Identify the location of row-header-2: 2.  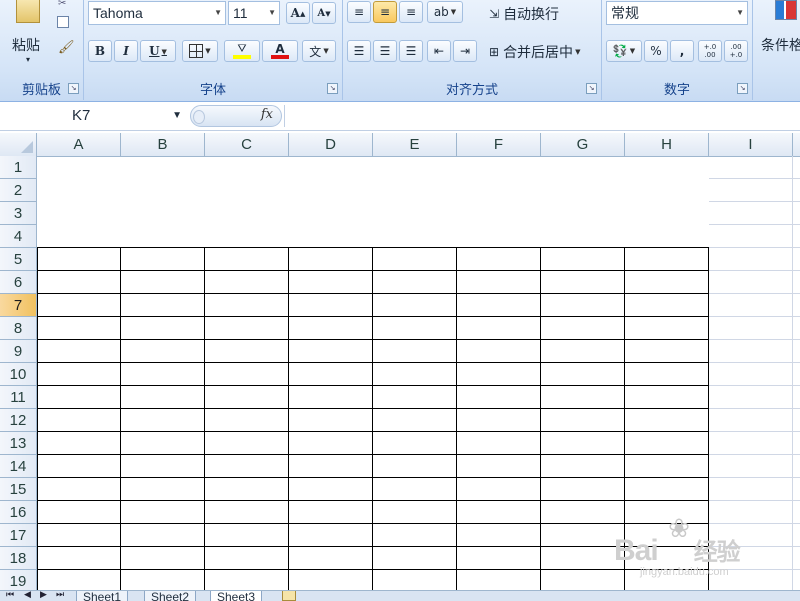
(18, 190).